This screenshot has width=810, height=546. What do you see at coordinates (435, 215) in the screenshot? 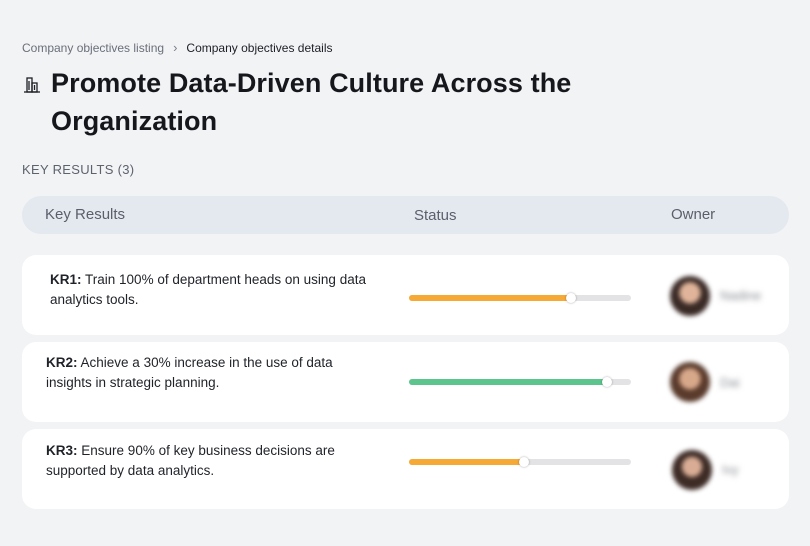
I see `column-header-status: Status` at bounding box center [435, 215].